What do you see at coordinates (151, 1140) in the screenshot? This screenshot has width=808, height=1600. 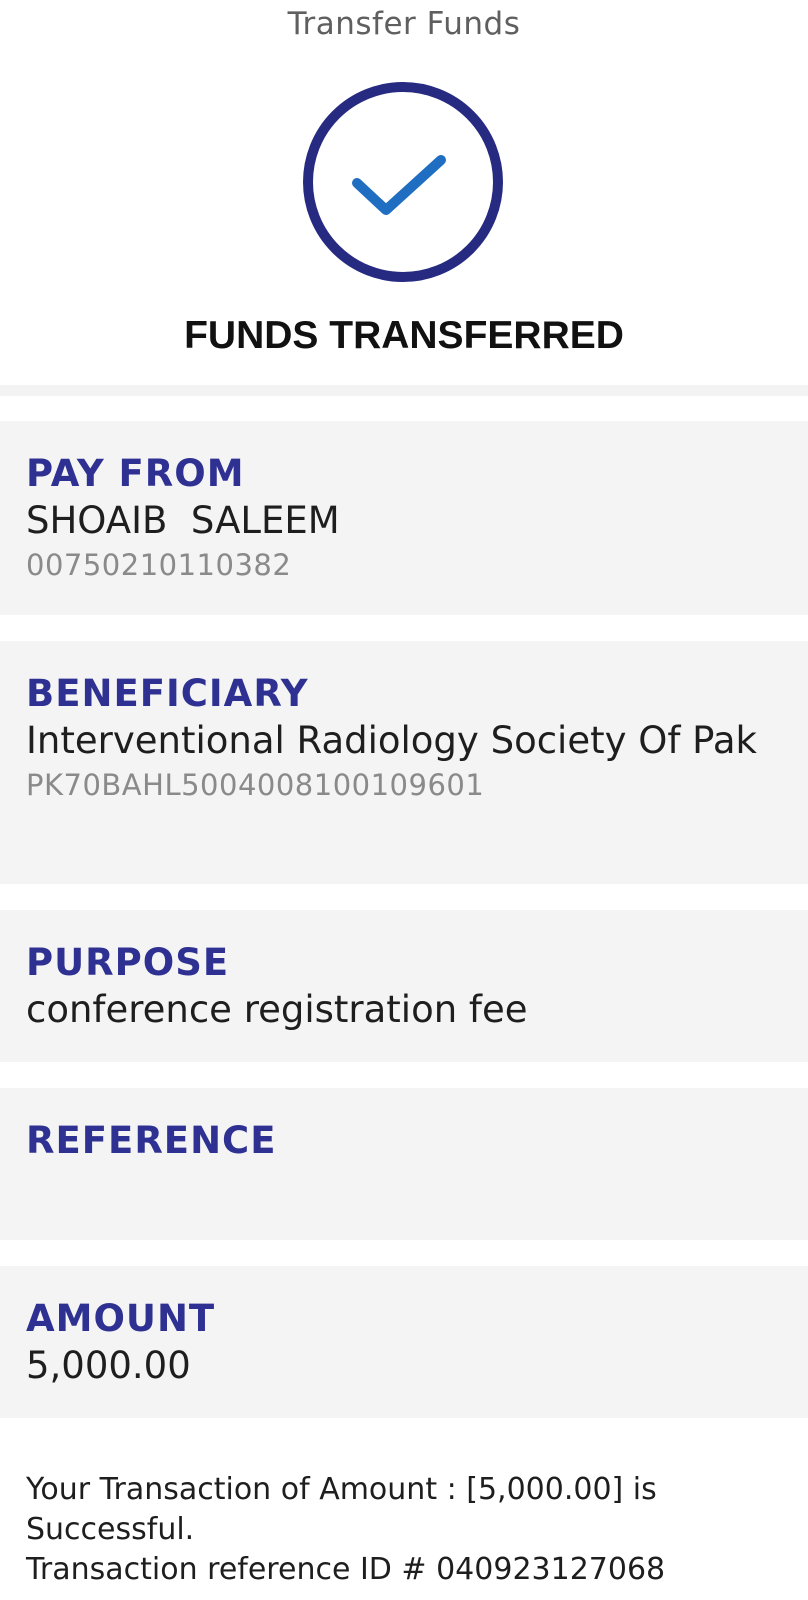 I see `reference-label: REFERENCE` at bounding box center [151, 1140].